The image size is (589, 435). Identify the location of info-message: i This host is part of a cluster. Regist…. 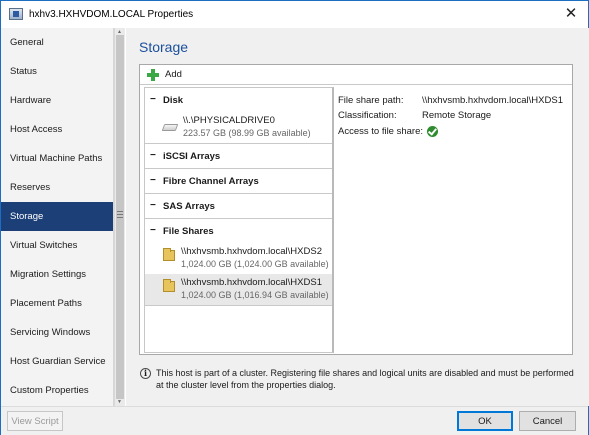
(360, 379).